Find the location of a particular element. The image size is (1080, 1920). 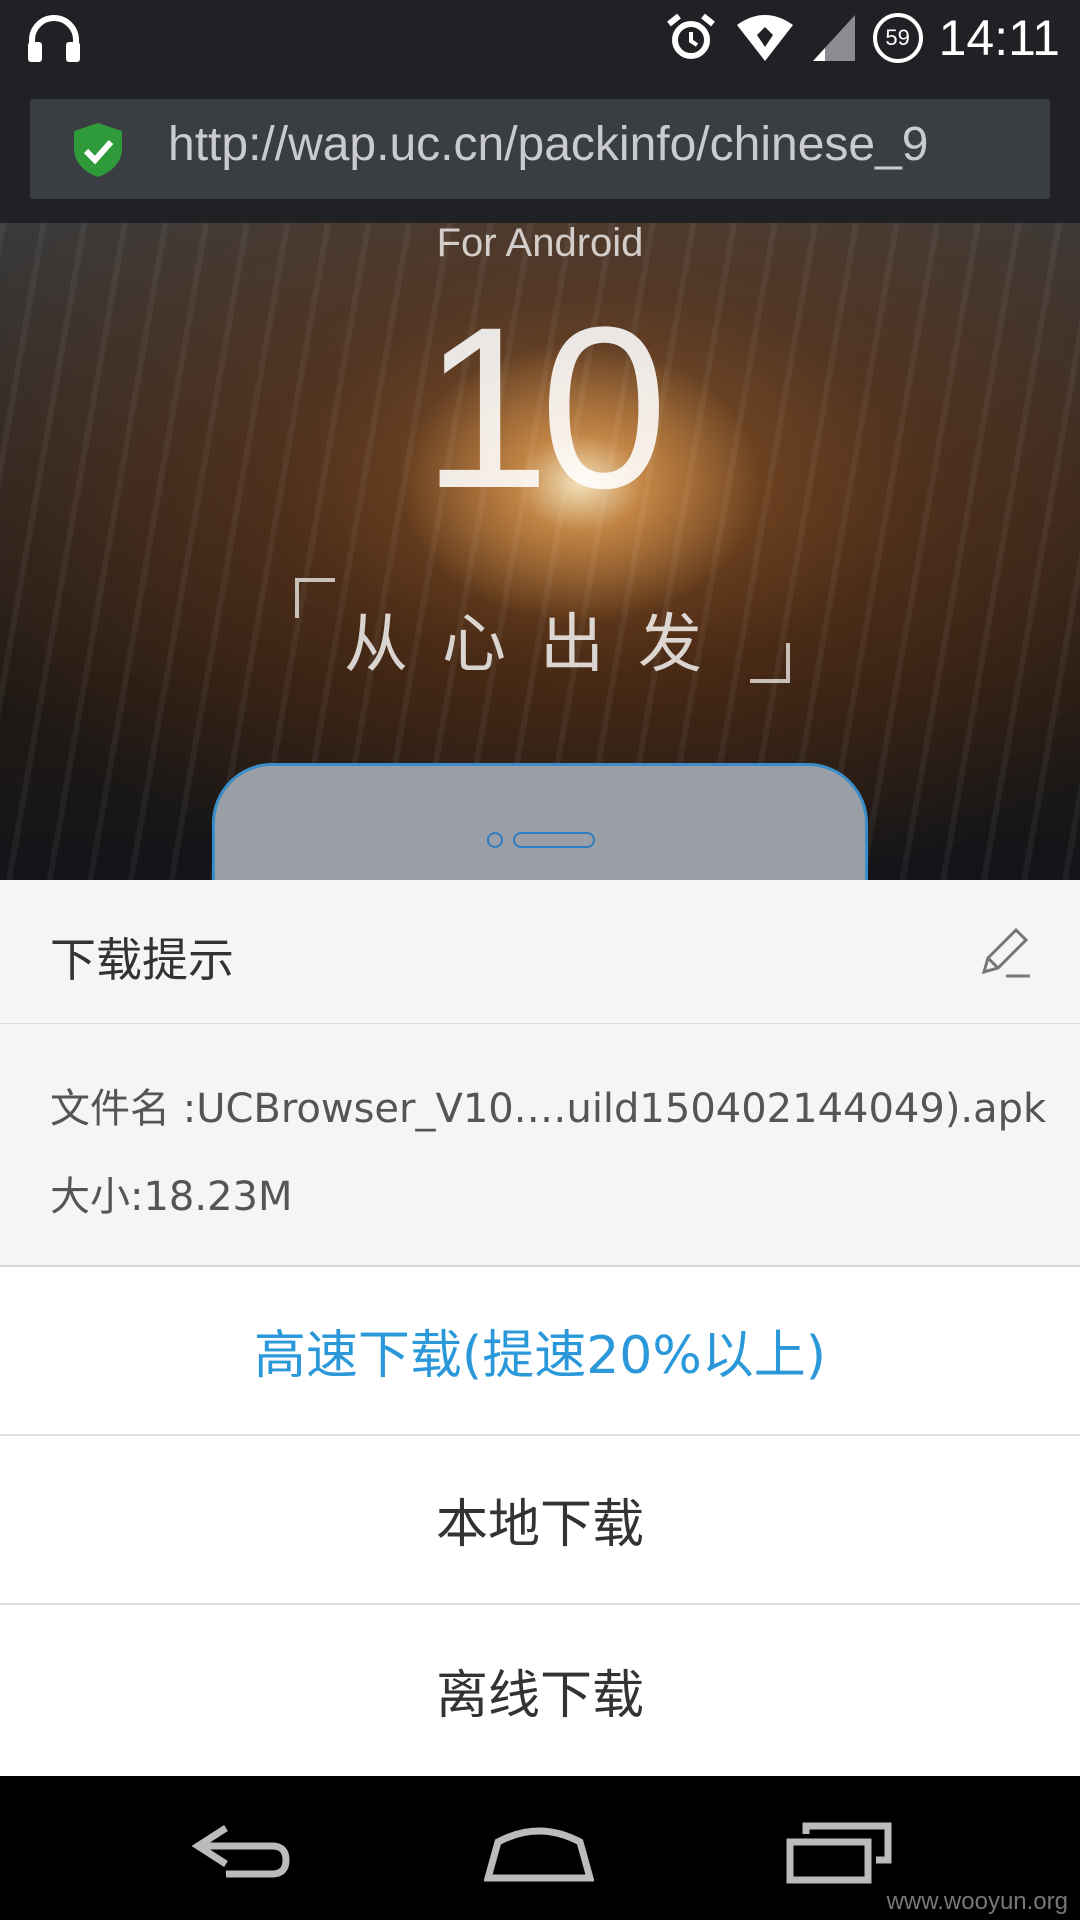

address-bar: http://wap.uc.cn/packinfo/chinese_9 is located at coordinates (540, 149).